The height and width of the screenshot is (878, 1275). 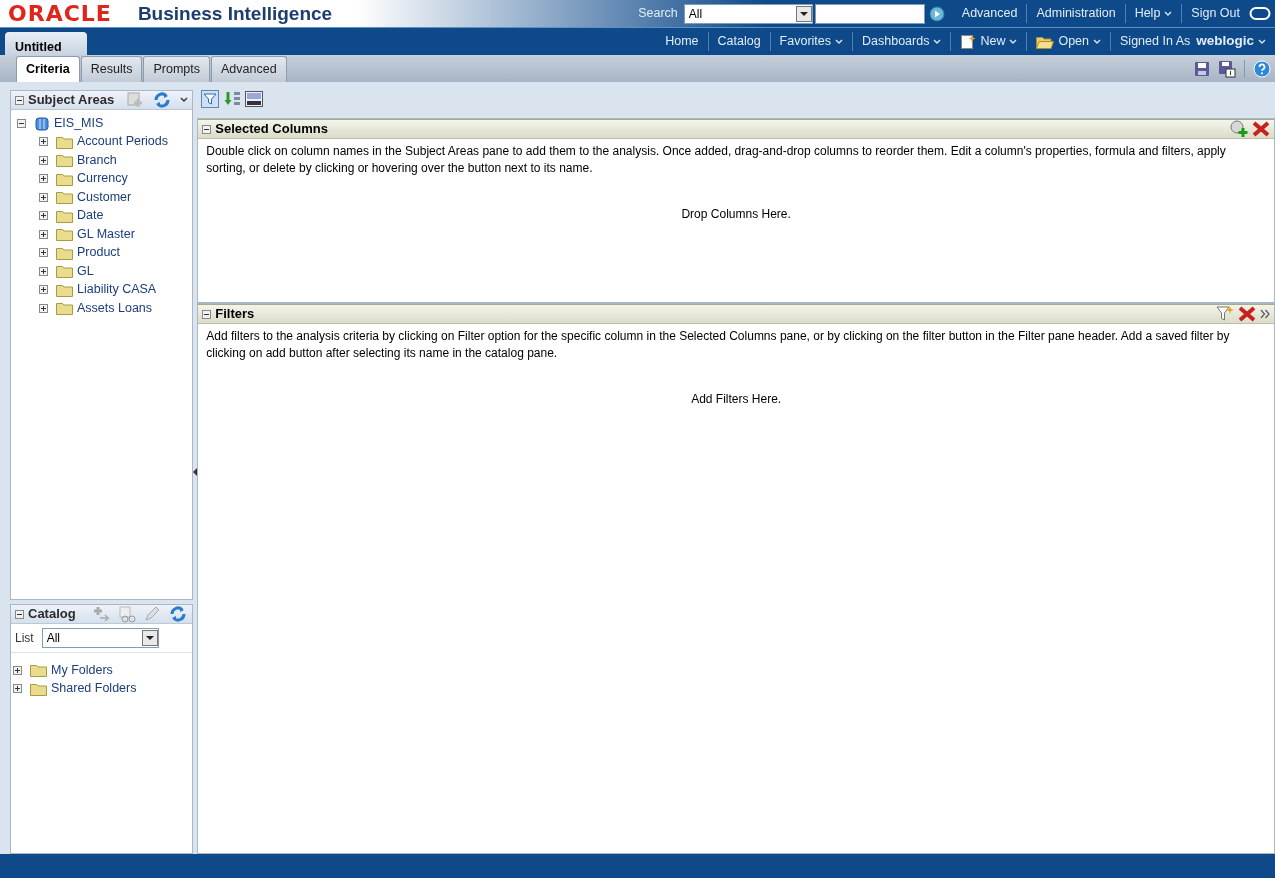 What do you see at coordinates (94, 689) in the screenshot?
I see `tree-item: Shared Folders` at bounding box center [94, 689].